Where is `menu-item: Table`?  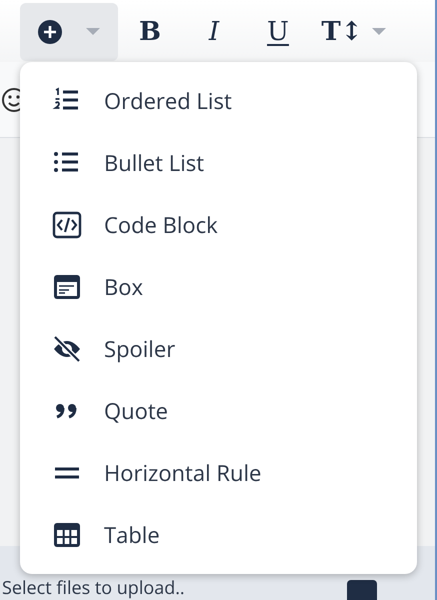
menu-item: Table is located at coordinates (218, 535).